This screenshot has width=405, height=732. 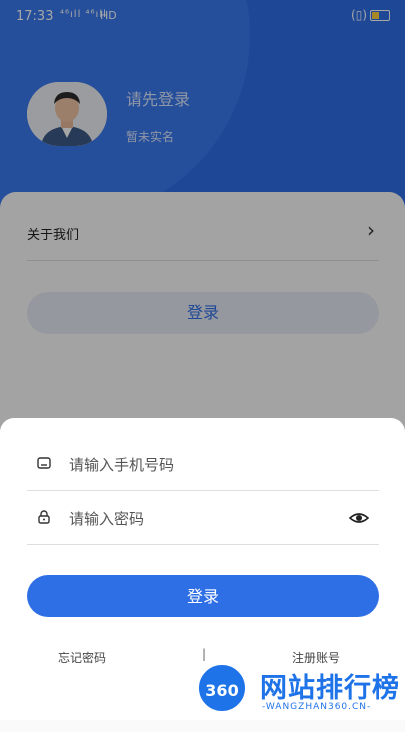 I want to click on lock-icon, so click(x=44, y=517).